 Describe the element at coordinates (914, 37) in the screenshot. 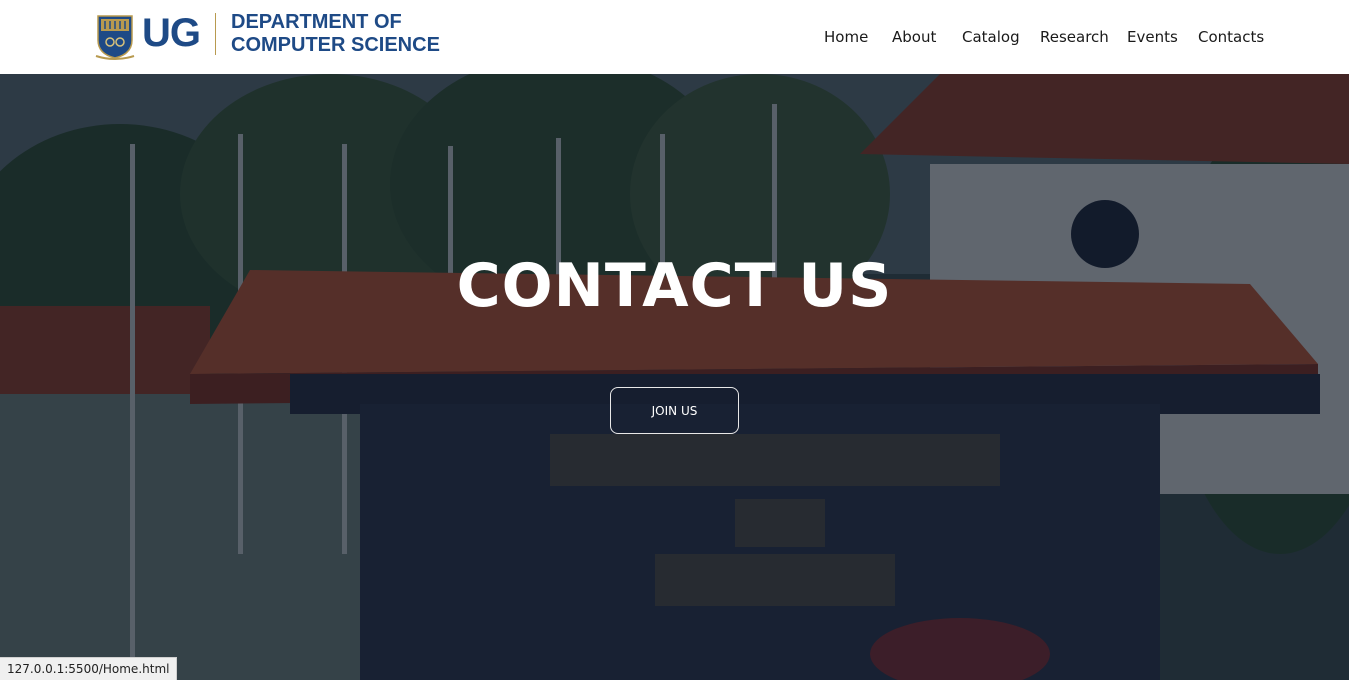

I see `nav-about: About` at that location.